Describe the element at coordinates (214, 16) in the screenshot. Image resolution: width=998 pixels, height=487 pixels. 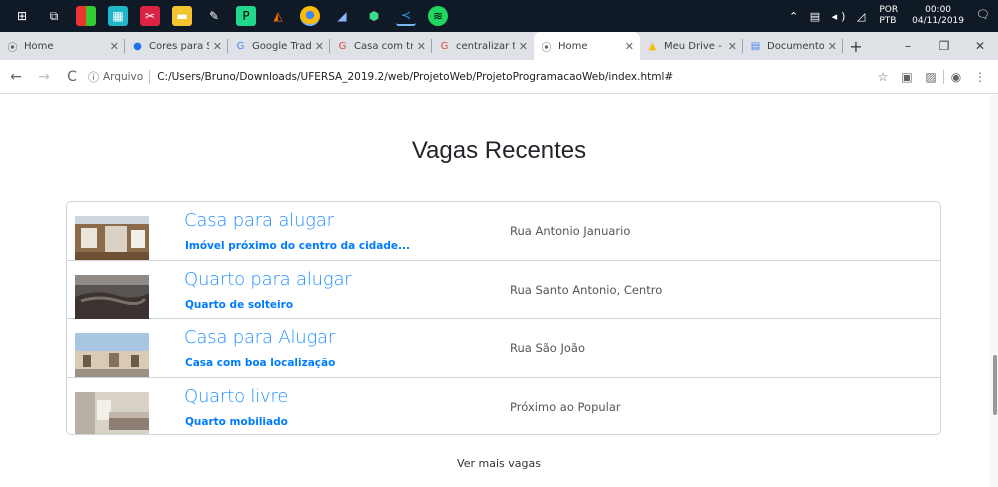
I see `paint-icon: ✎` at that location.